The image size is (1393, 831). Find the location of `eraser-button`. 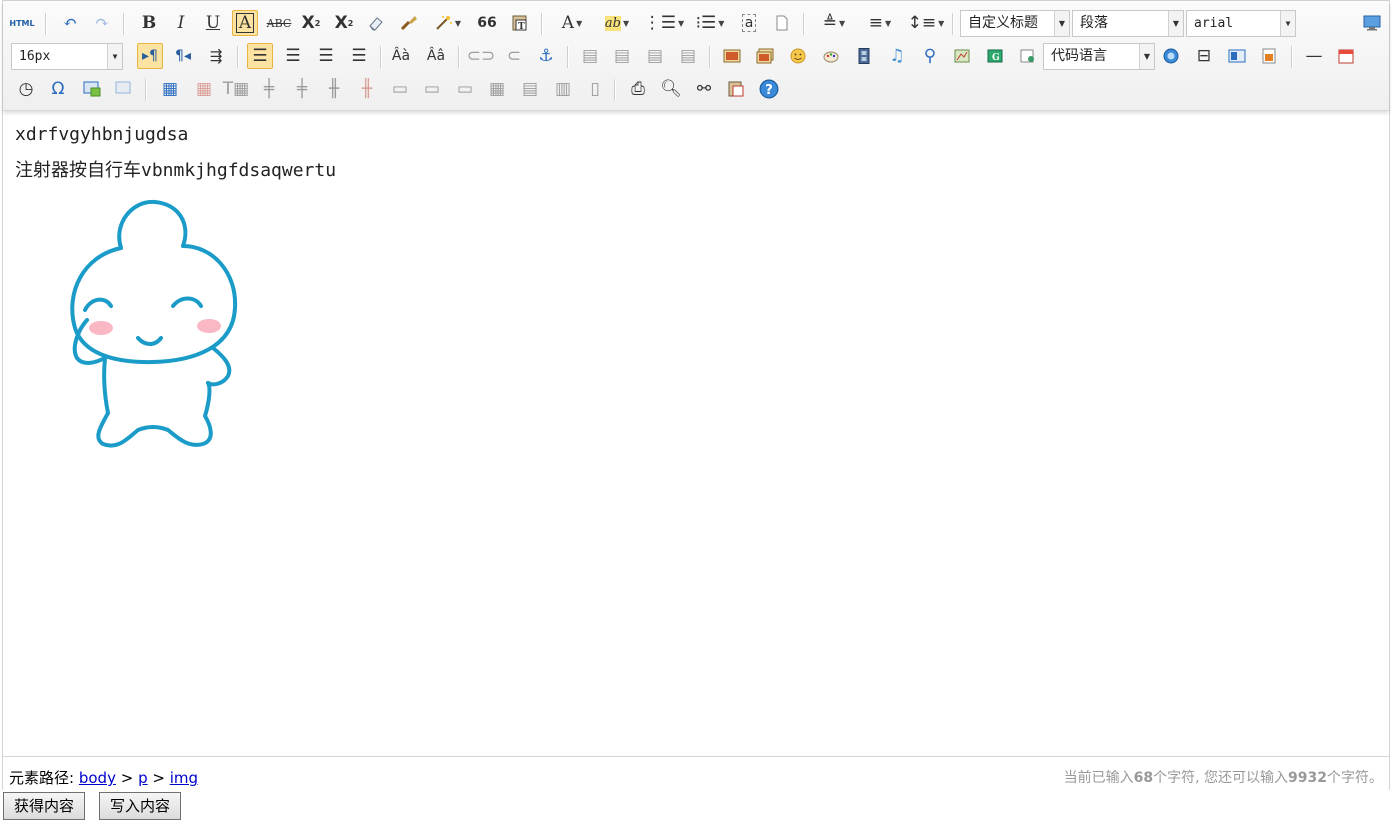

eraser-button is located at coordinates (376, 23).